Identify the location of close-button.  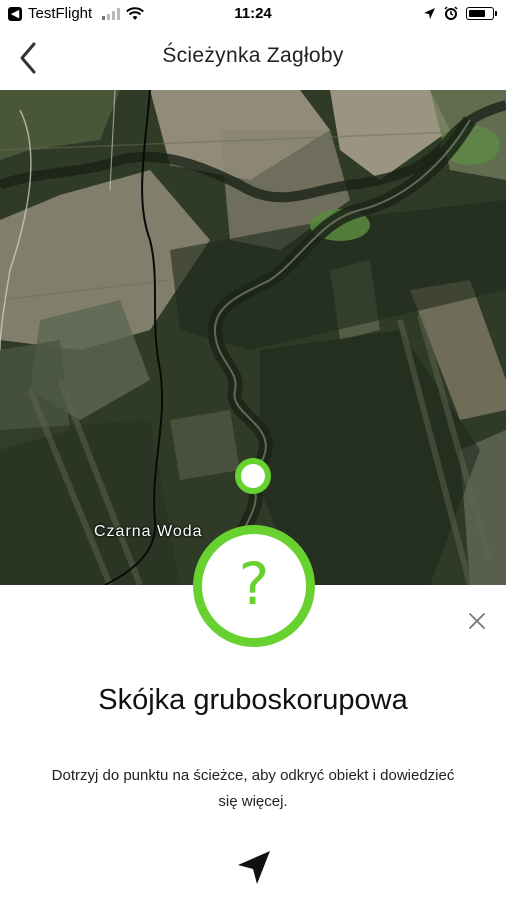
(477, 621).